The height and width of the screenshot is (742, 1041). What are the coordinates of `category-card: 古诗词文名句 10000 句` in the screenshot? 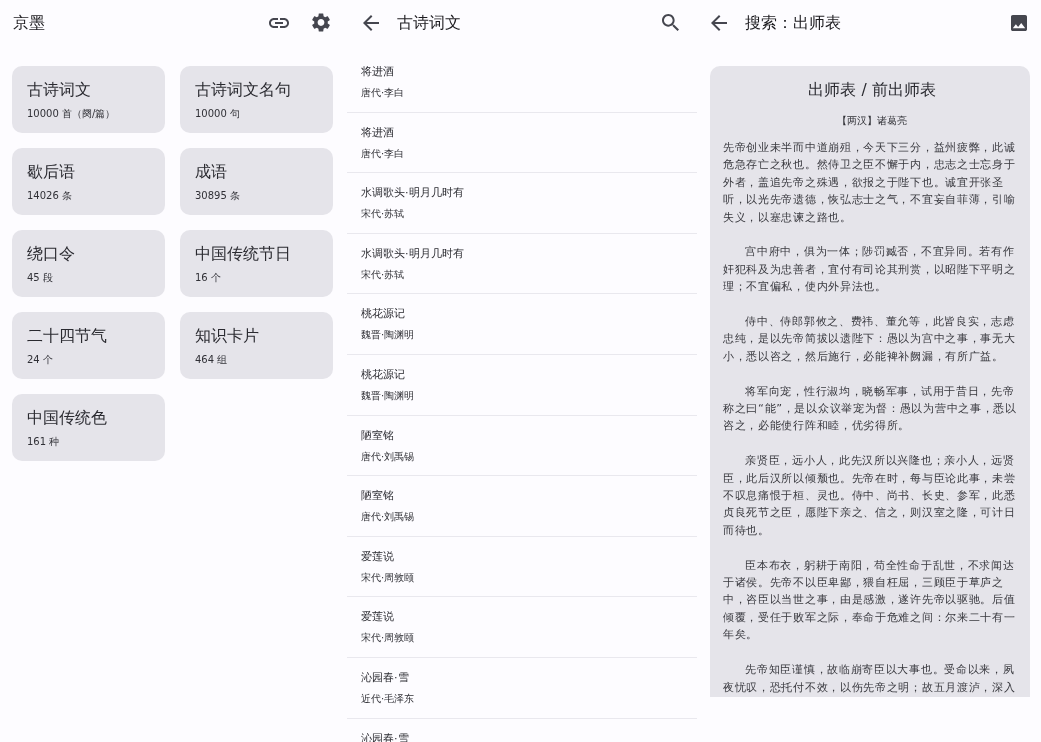 It's located at (256, 99).